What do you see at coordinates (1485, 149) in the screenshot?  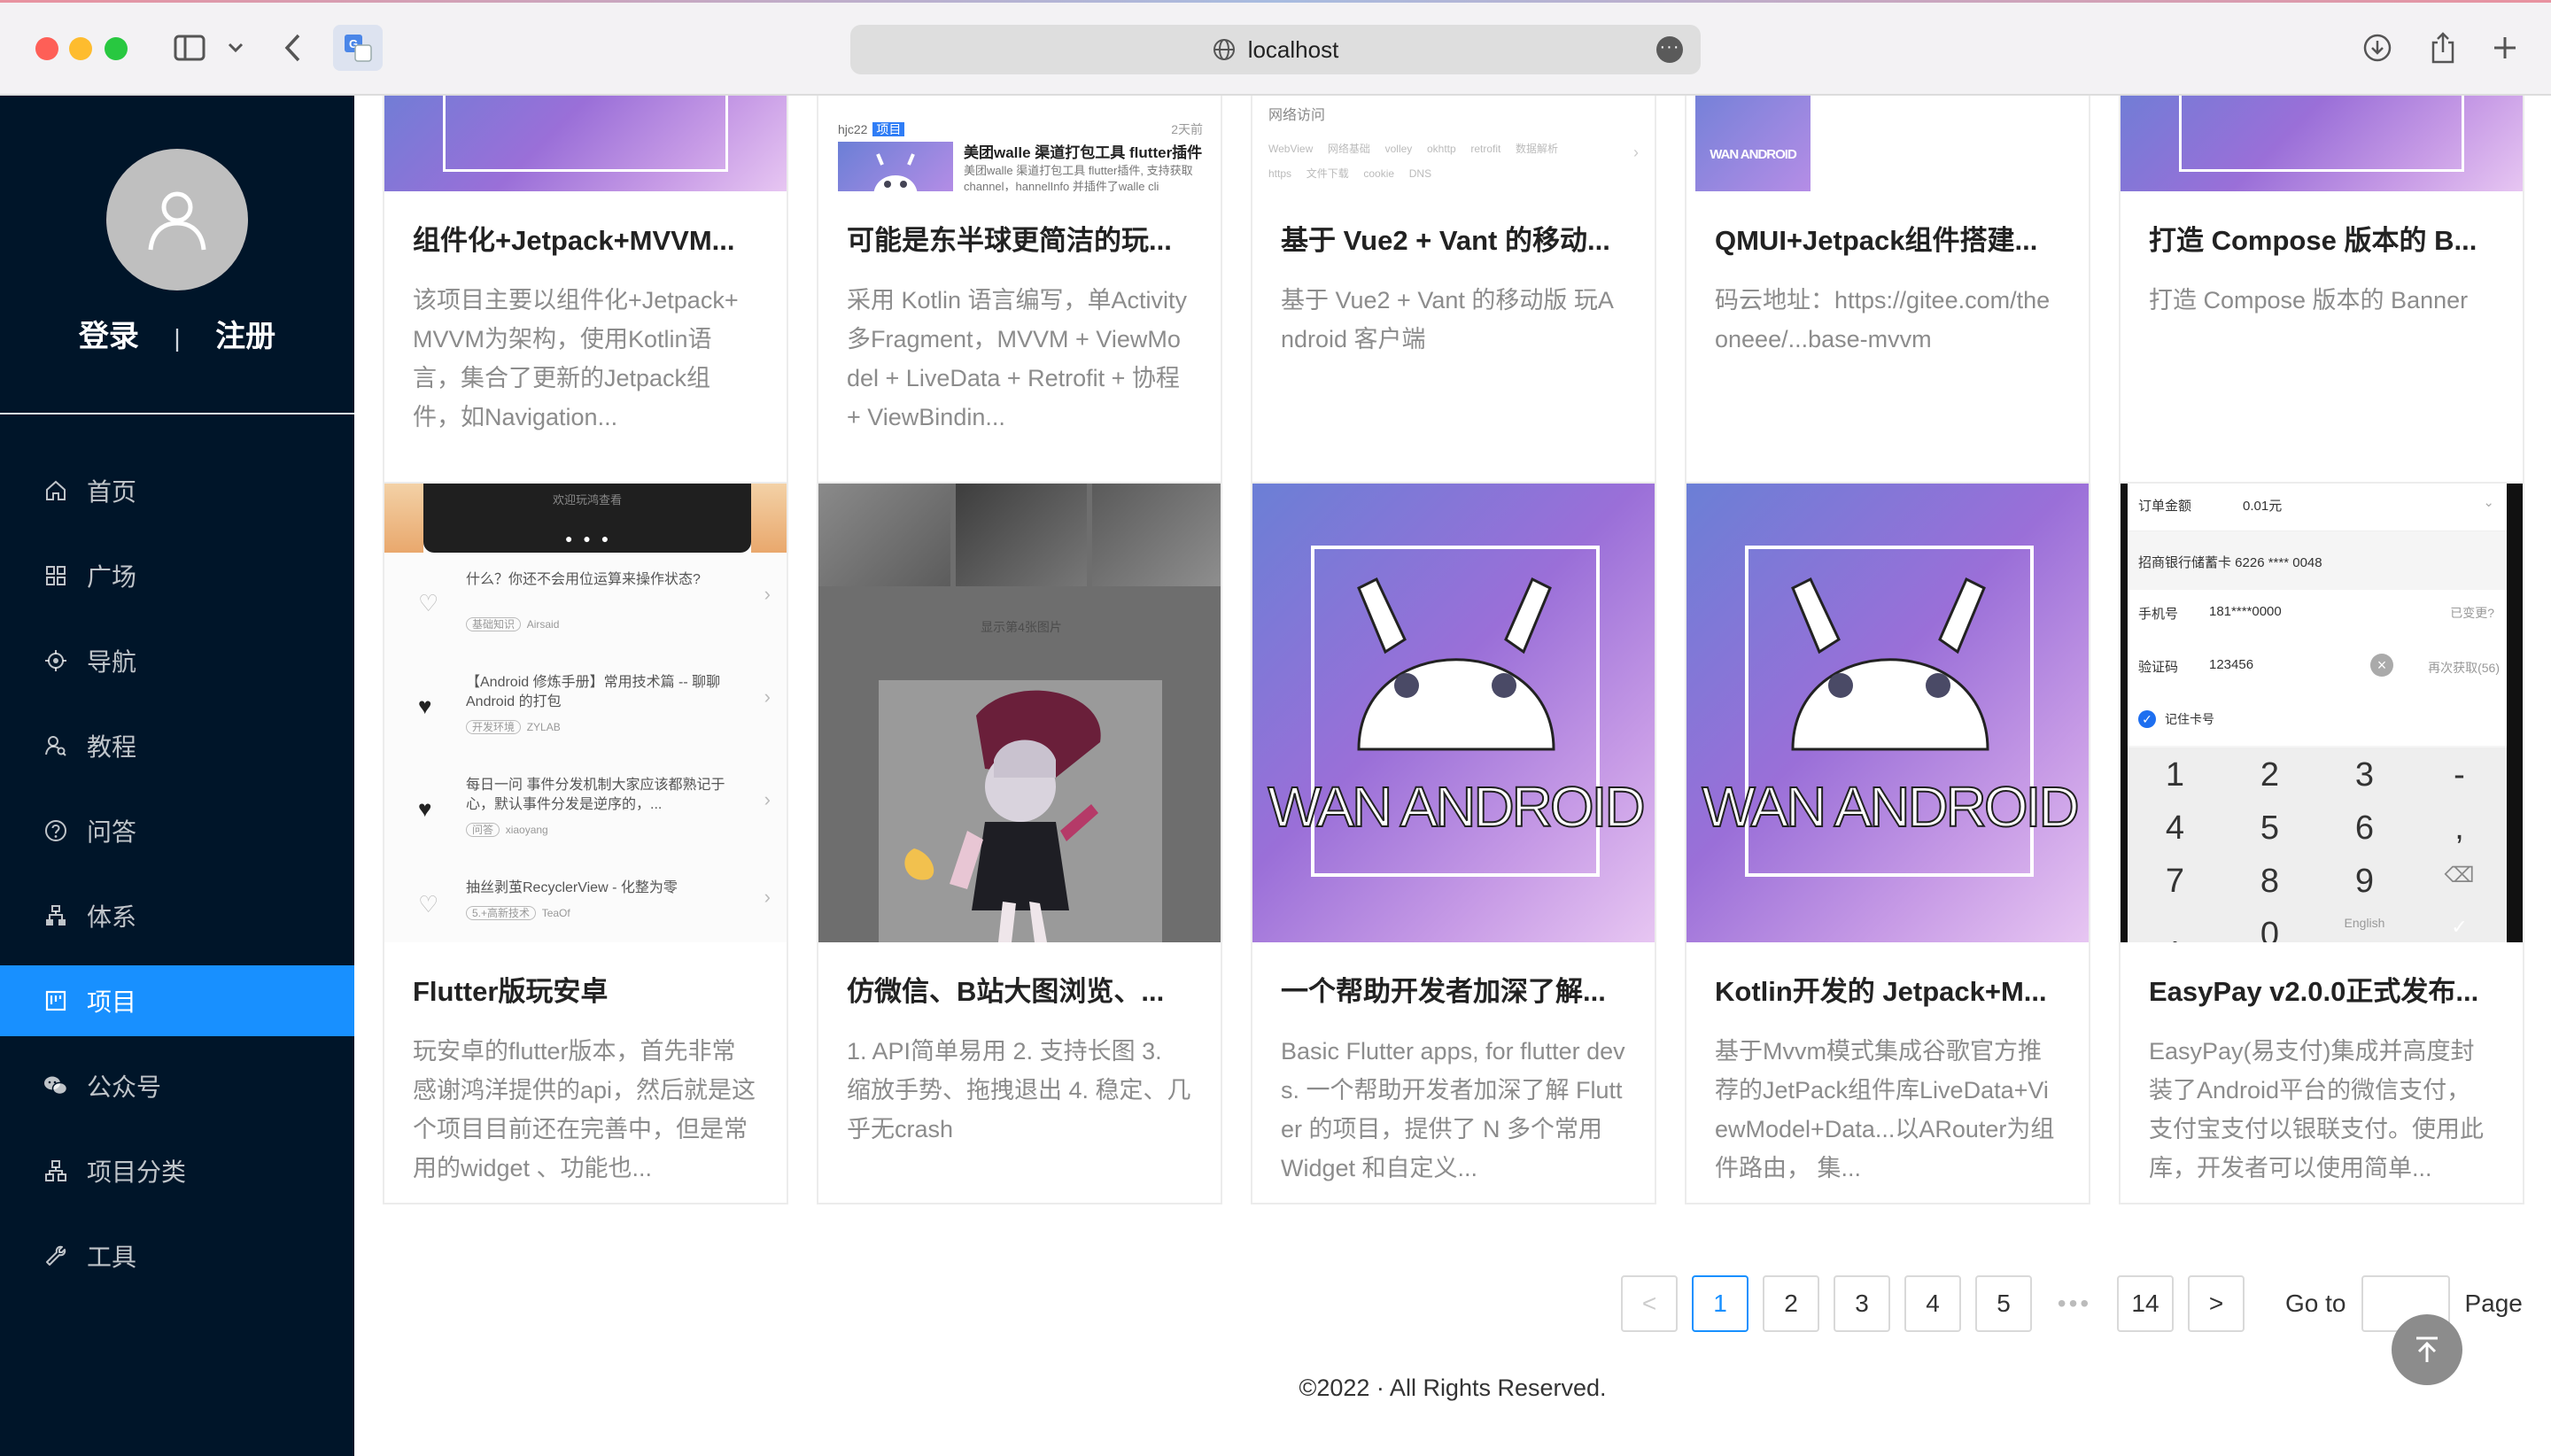 I see `cover-tag: retrofit` at bounding box center [1485, 149].